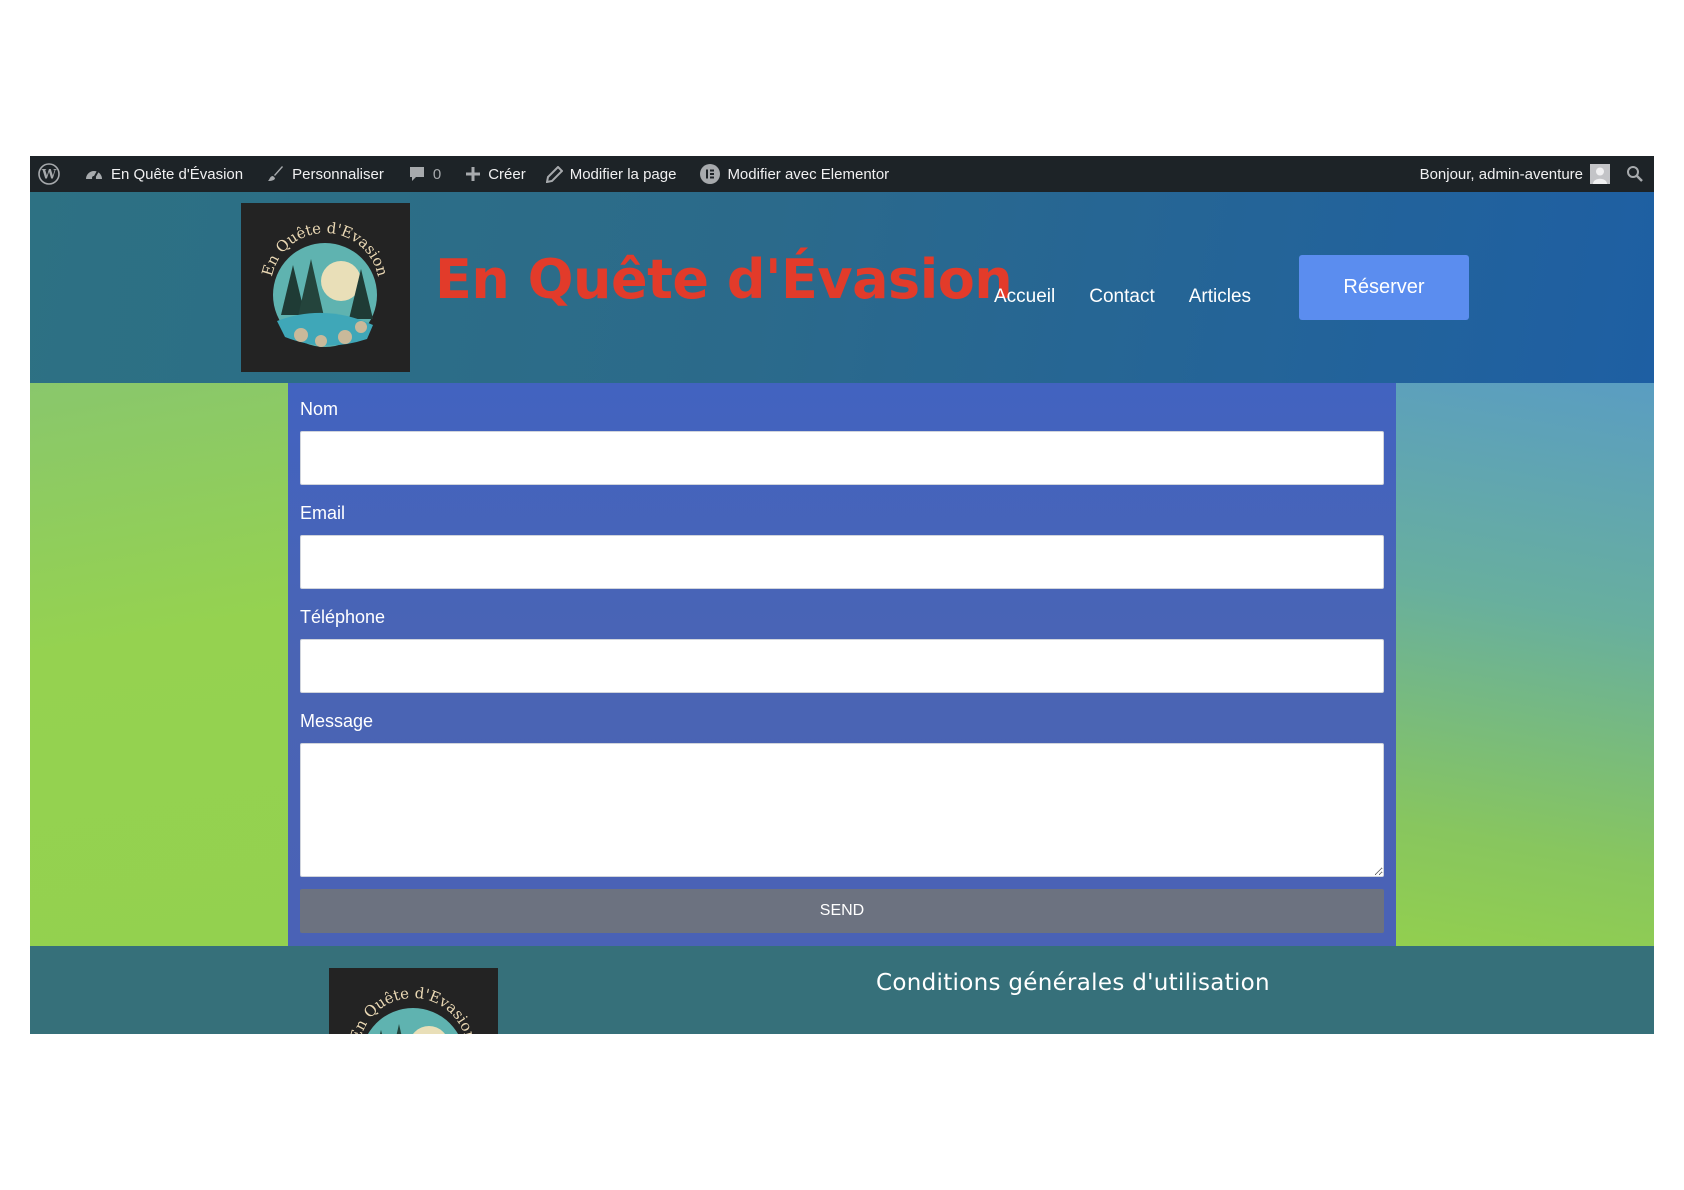 The height and width of the screenshot is (1190, 1684). What do you see at coordinates (623, 174) in the screenshot?
I see `edit-page-label: Modifier la page` at bounding box center [623, 174].